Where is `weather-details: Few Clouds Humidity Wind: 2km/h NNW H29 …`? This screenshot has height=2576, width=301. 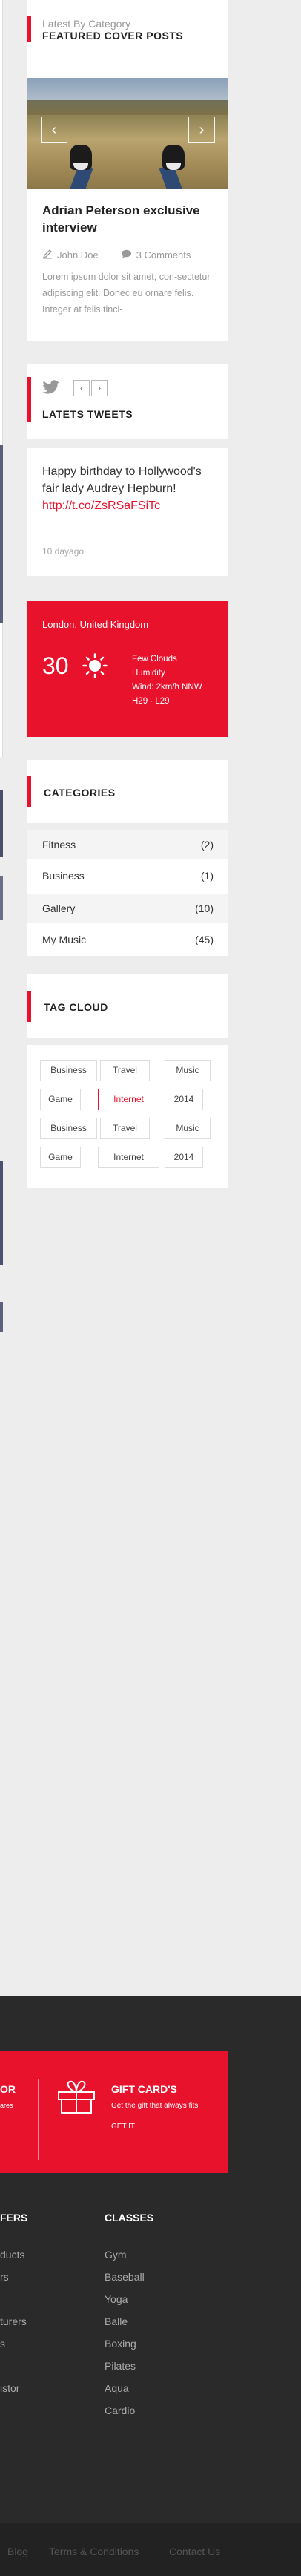
weather-details: Few Clouds Humidity Wind: 2km/h NNW H29 … is located at coordinates (167, 680).